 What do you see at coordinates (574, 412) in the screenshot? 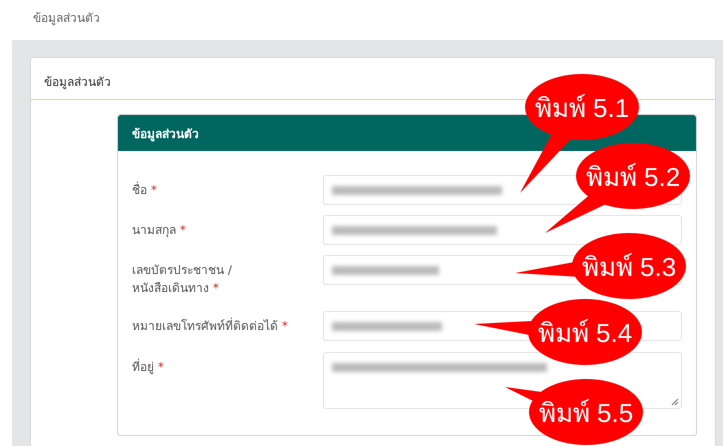
I see `callout-tooltip: พิมพ์ 5.5` at bounding box center [574, 412].